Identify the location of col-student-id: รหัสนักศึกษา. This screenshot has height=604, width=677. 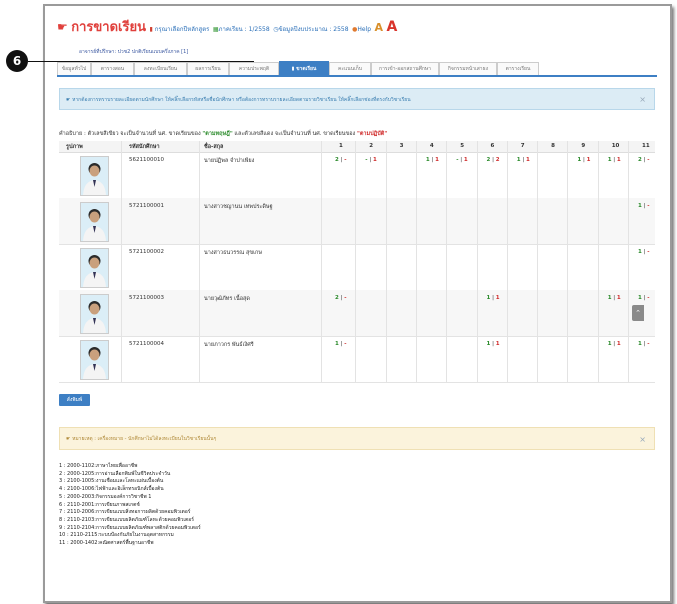
(144, 147).